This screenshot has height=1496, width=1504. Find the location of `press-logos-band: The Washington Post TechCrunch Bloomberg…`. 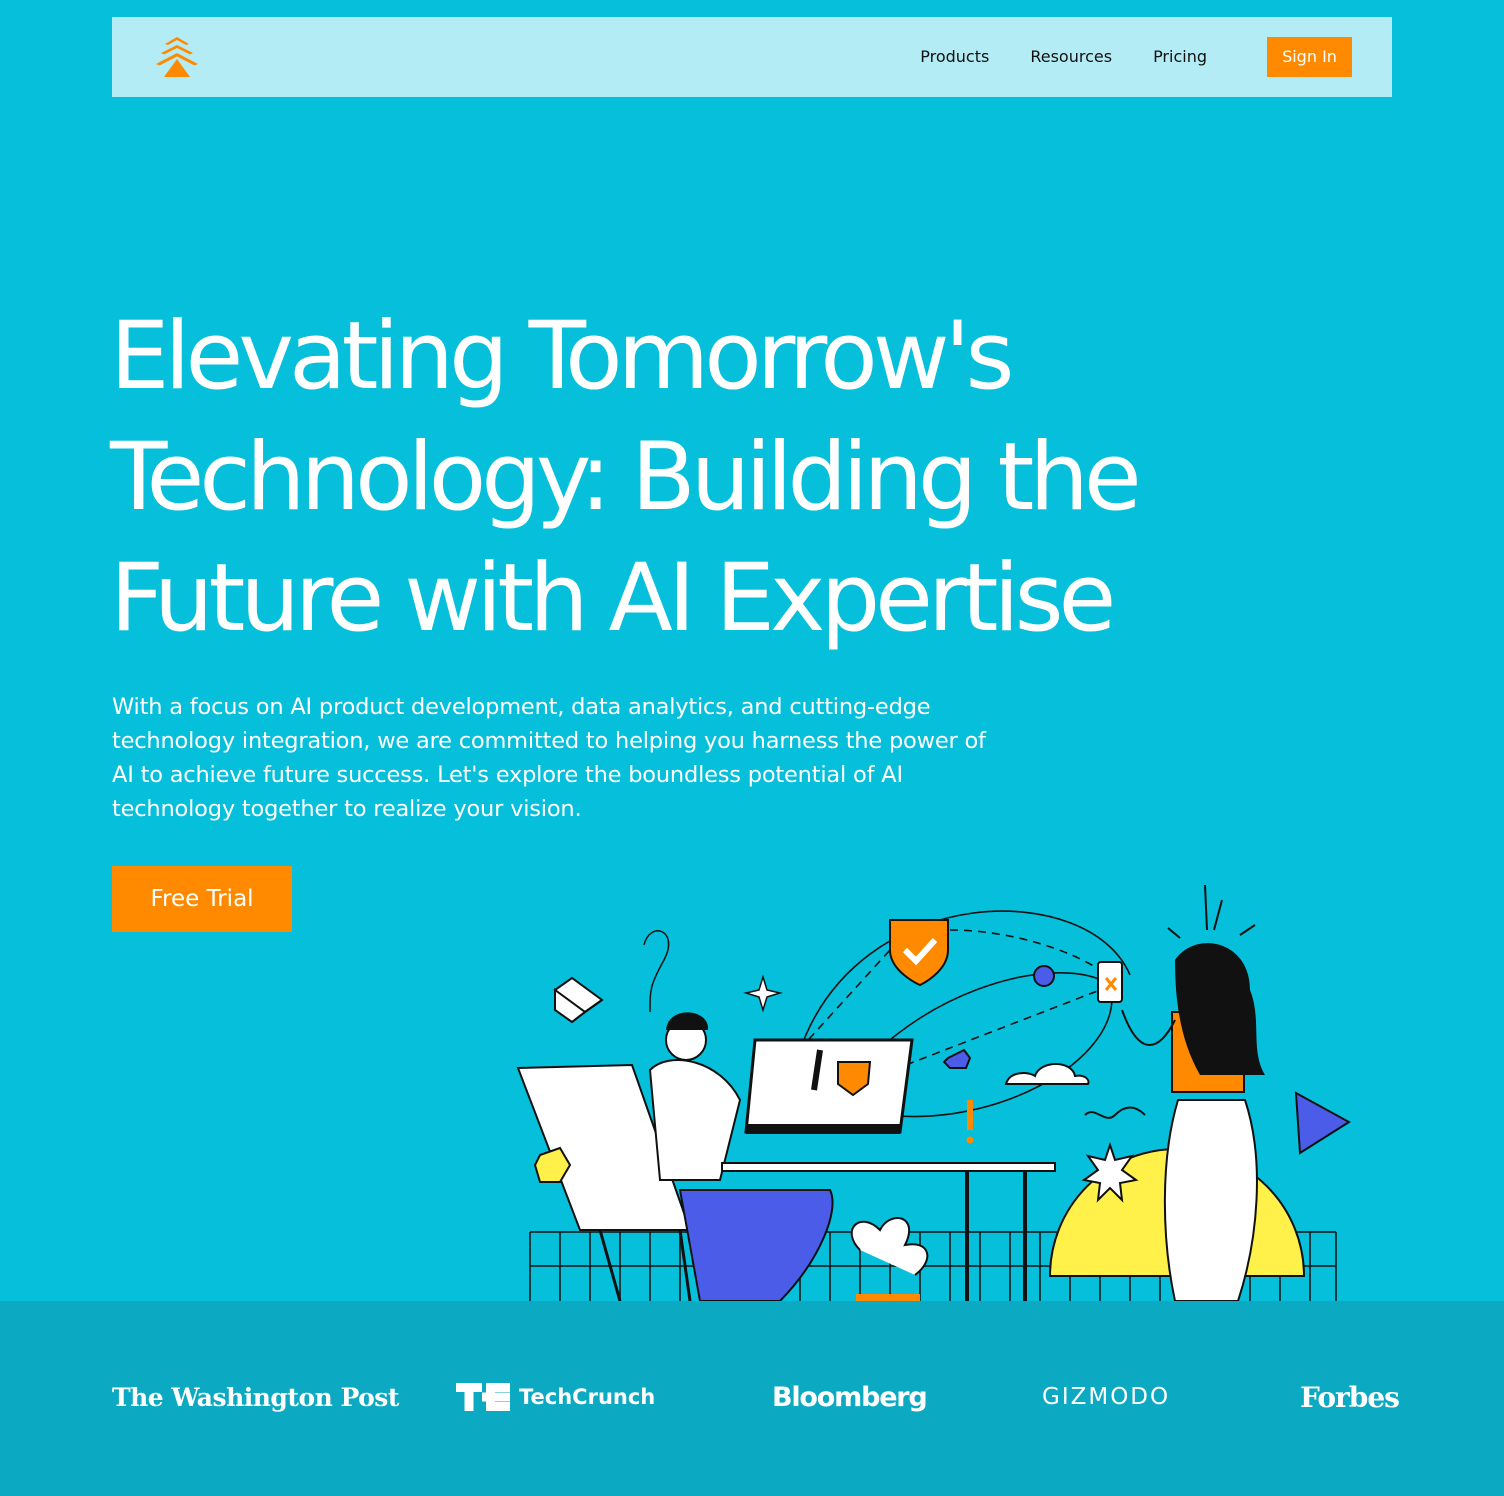

press-logos-band: The Washington Post TechCrunch Bloomberg… is located at coordinates (752, 1398).